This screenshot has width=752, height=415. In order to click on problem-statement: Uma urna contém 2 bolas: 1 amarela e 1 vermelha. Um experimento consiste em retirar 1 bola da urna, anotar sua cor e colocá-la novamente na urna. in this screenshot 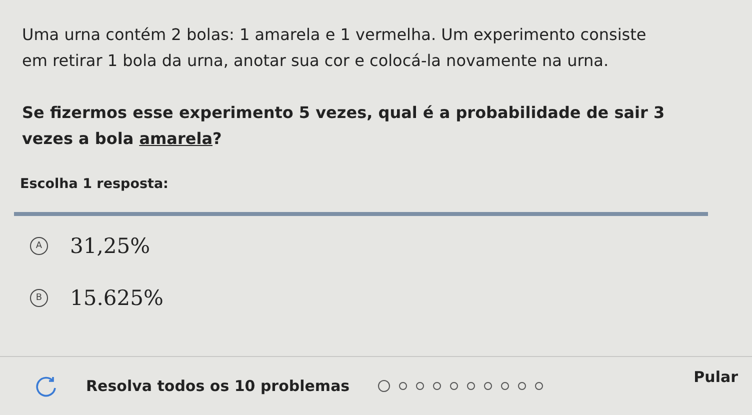, I will do `click(335, 48)`.